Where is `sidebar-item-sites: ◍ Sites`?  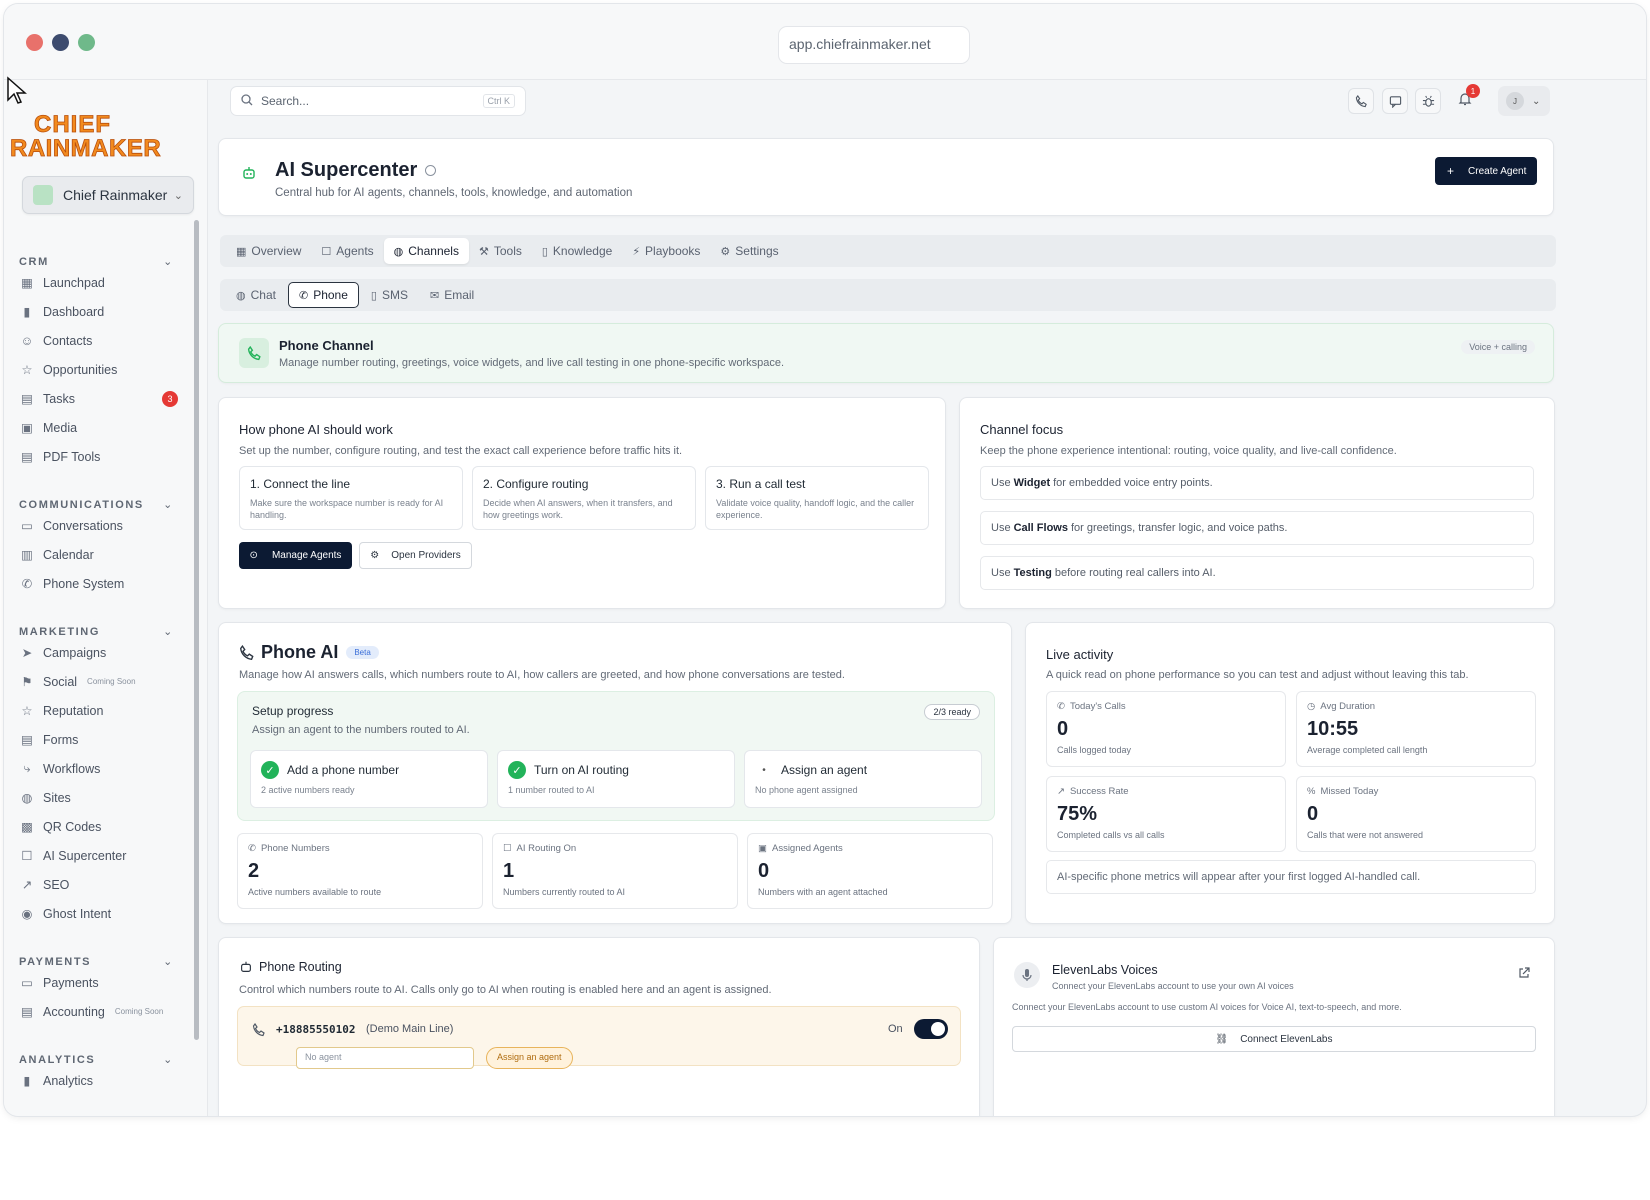 sidebar-item-sites: ◍ Sites is located at coordinates (102, 797).